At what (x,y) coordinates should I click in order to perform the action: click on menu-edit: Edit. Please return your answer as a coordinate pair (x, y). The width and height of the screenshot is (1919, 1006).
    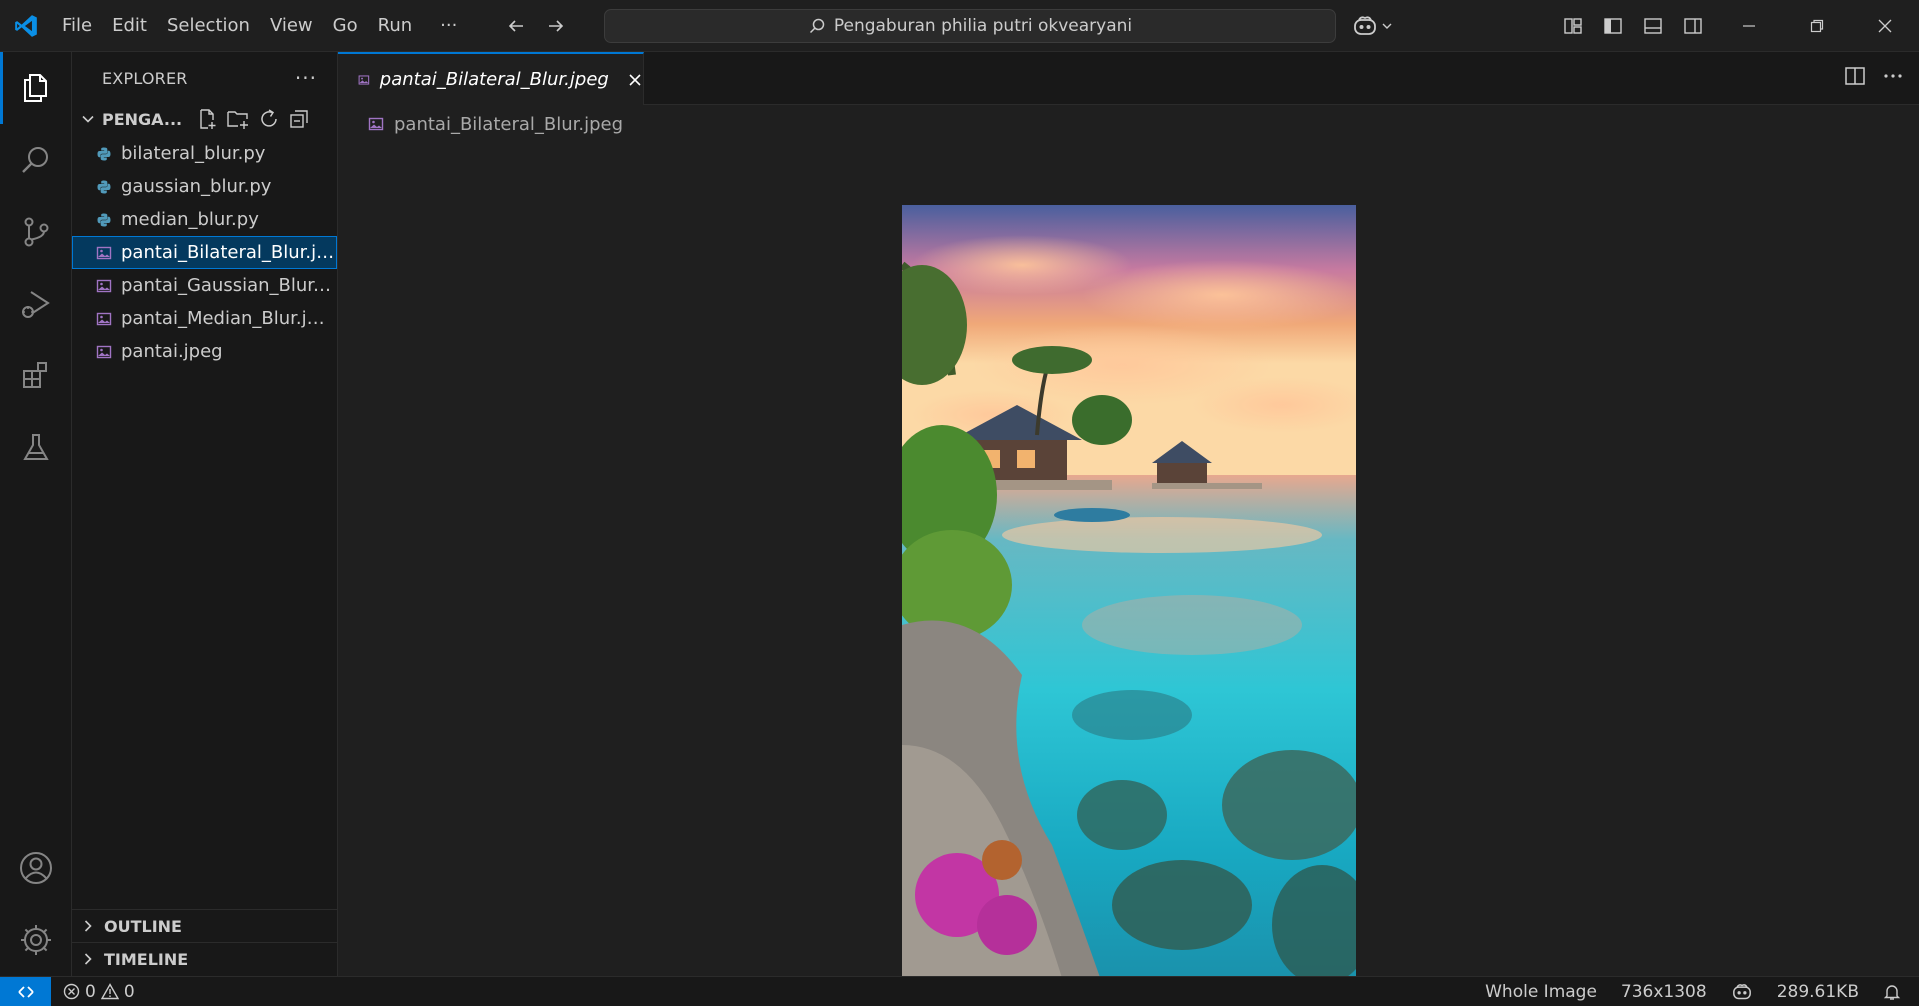
    Looking at the image, I should click on (129, 26).